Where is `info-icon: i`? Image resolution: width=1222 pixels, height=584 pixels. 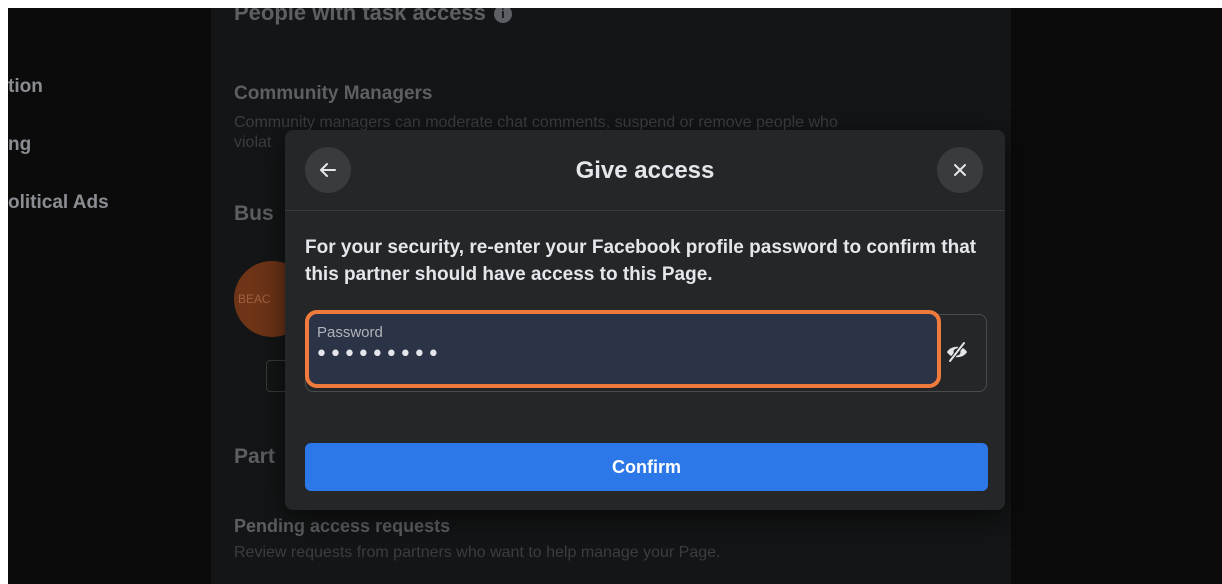 info-icon: i is located at coordinates (502, 16).